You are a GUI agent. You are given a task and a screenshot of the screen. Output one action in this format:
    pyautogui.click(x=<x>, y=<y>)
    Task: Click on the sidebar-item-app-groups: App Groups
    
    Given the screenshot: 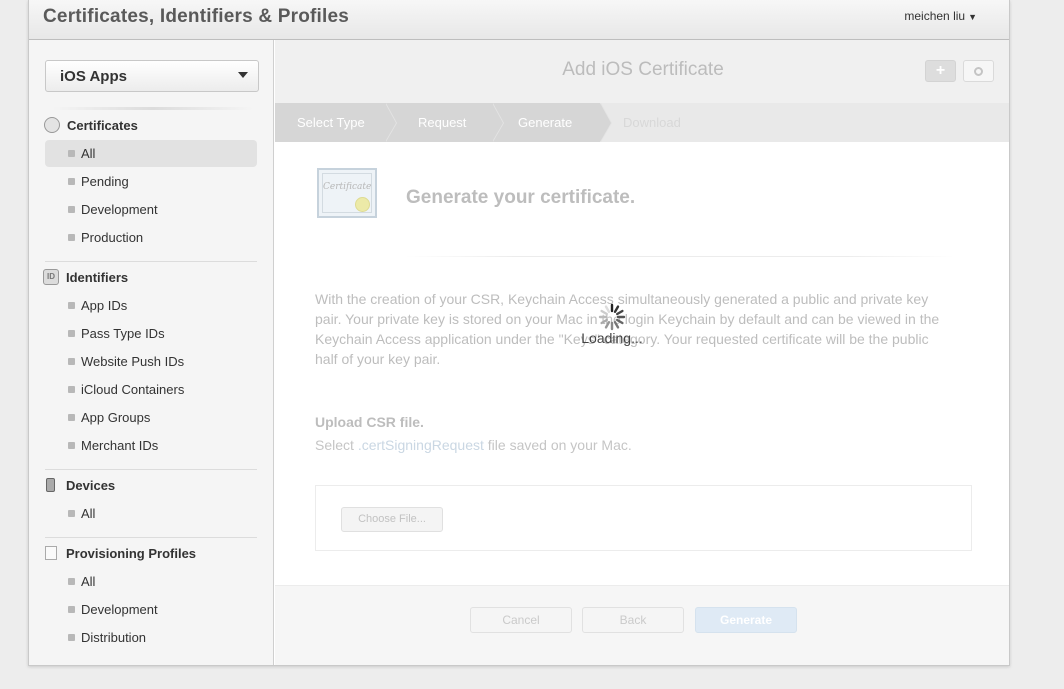 What is the action you would take?
    pyautogui.click(x=151, y=417)
    